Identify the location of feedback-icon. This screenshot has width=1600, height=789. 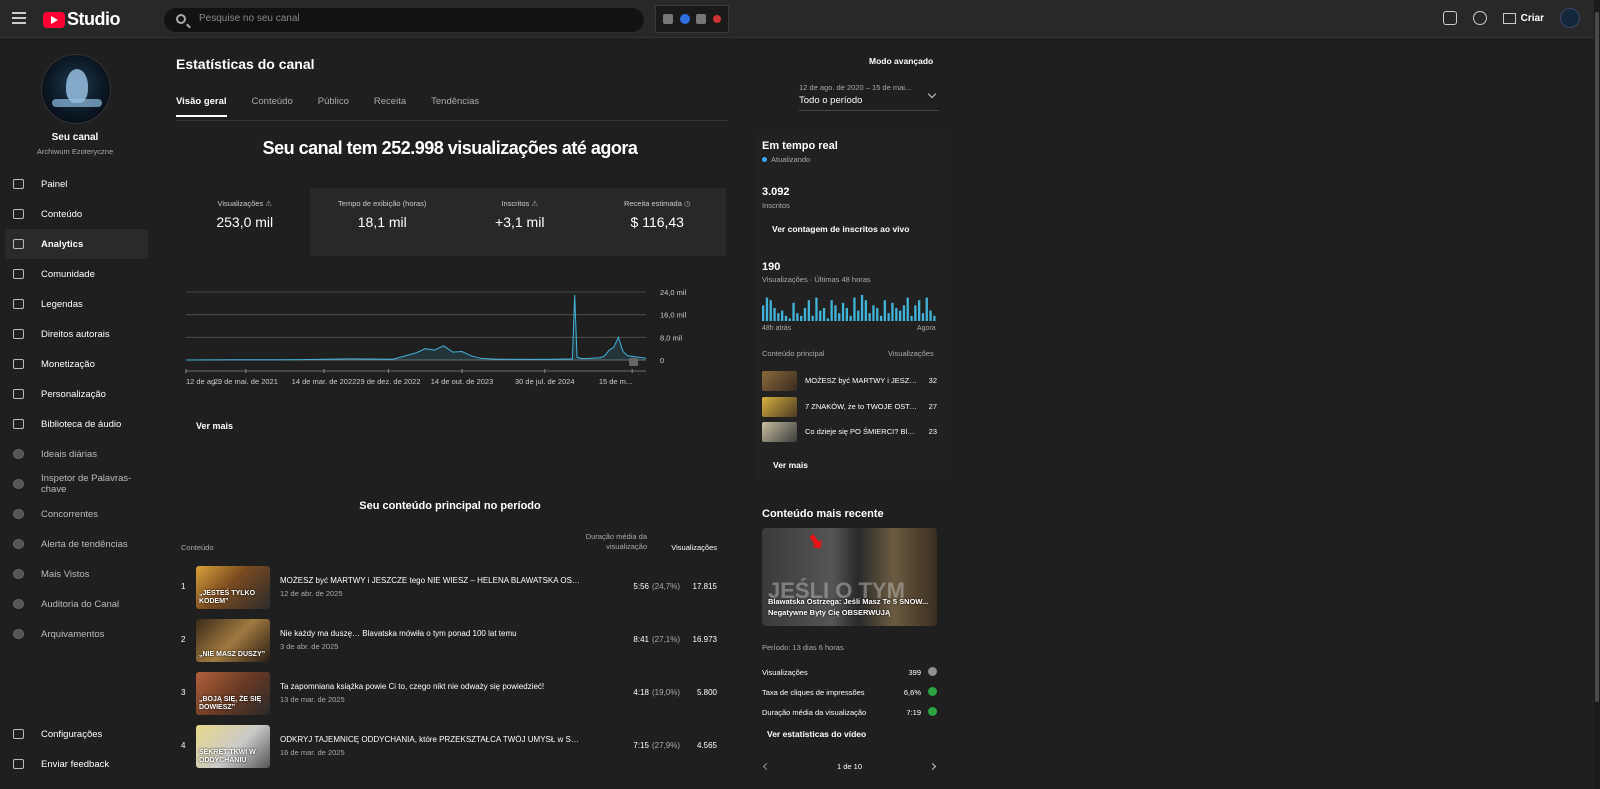
(1449, 18).